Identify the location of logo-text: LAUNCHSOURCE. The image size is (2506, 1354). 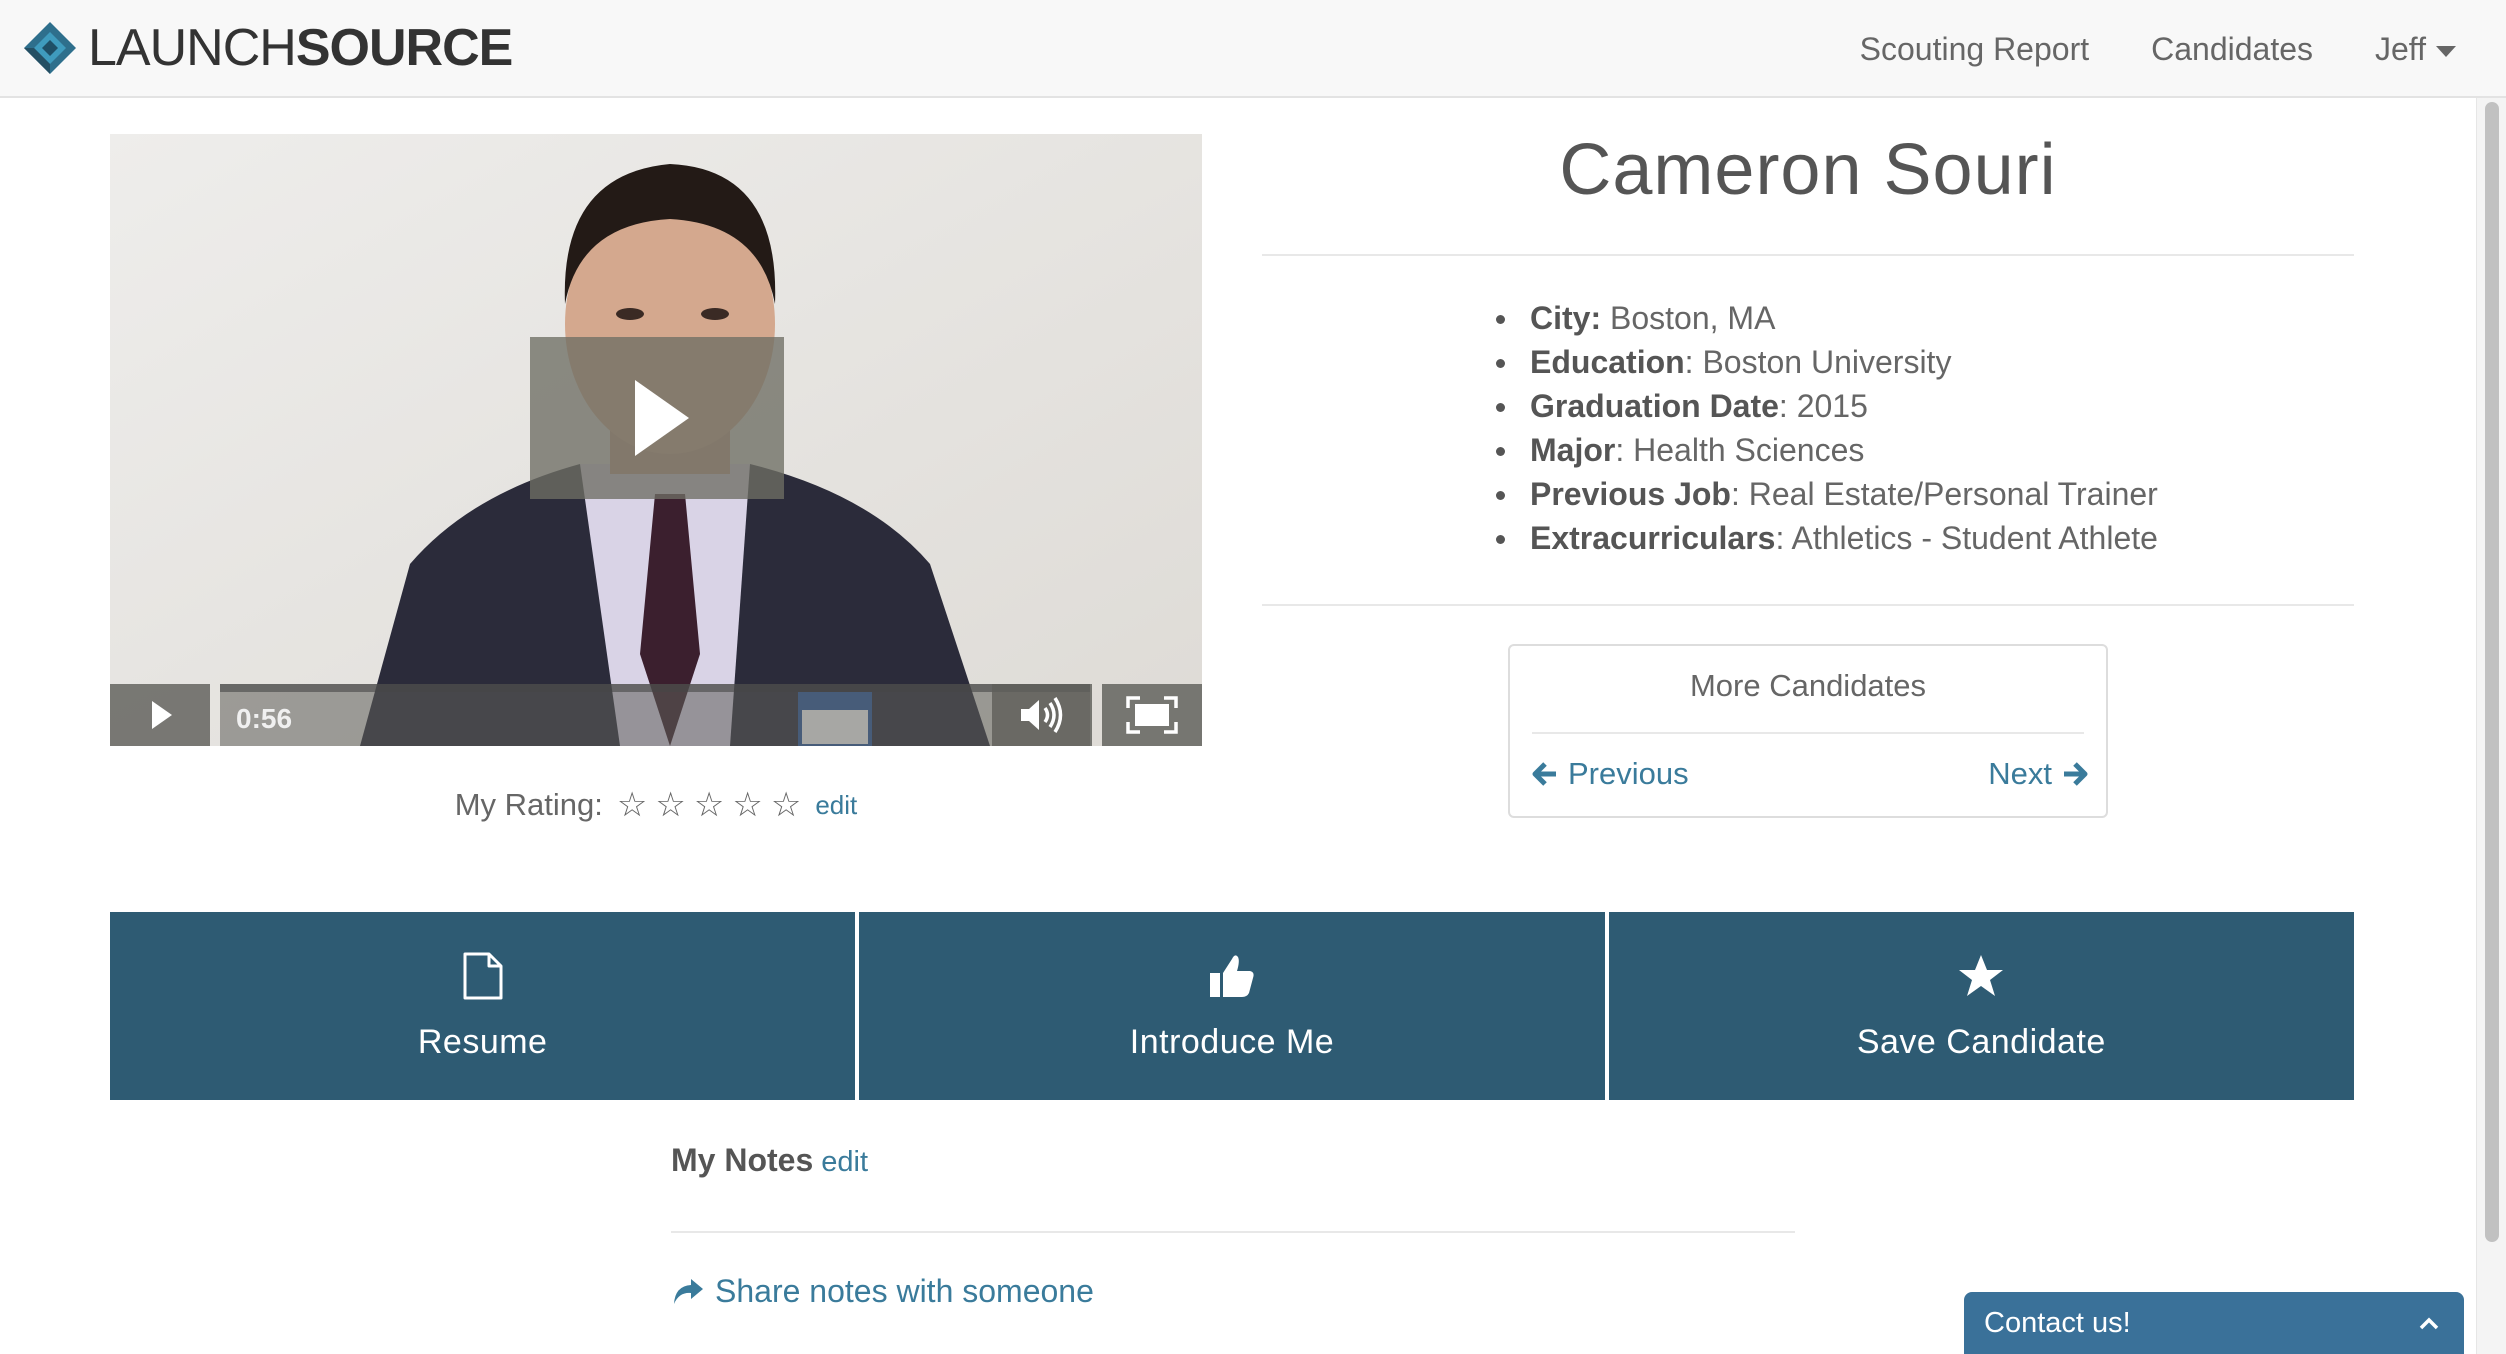
(300, 48).